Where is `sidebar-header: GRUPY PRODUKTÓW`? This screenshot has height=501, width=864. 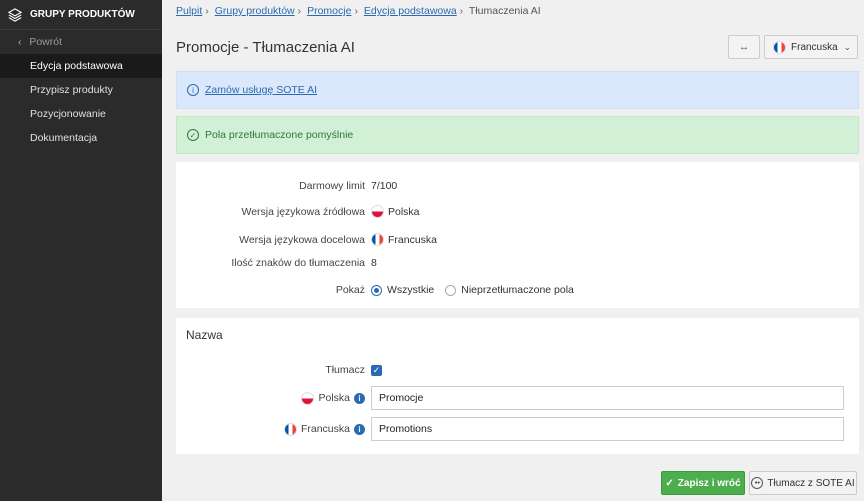
sidebar-header: GRUPY PRODUKTÓW is located at coordinates (81, 15).